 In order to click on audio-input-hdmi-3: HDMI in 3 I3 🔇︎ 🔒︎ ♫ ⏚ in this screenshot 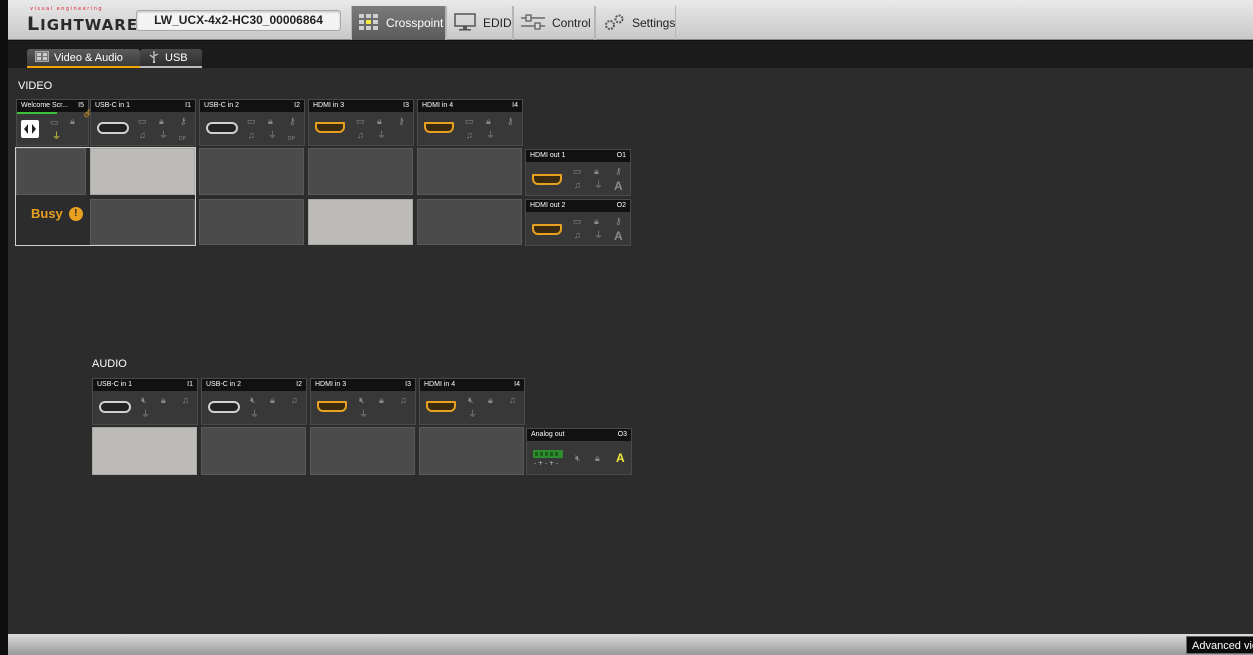, I will do `click(363, 401)`.